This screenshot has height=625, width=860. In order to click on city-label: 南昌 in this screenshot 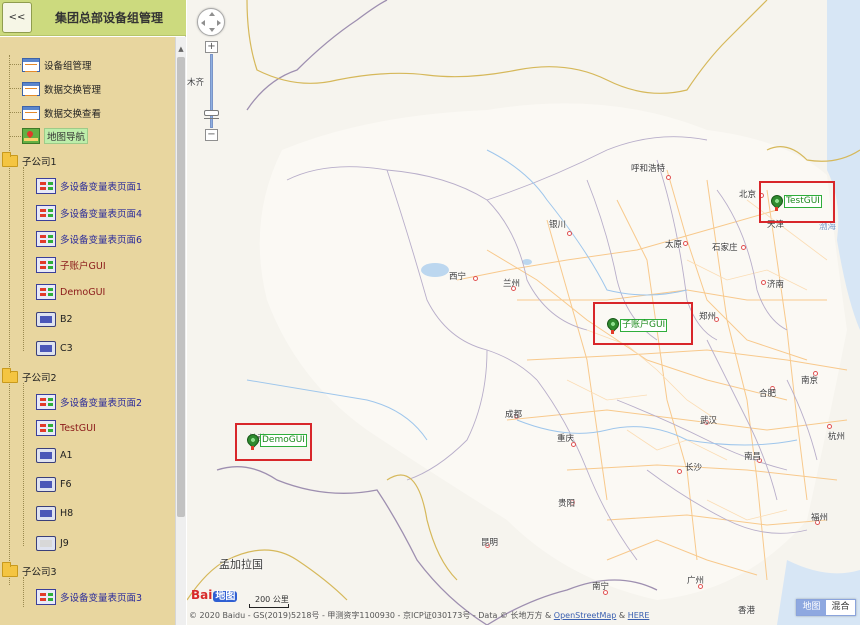, I will do `click(753, 457)`.